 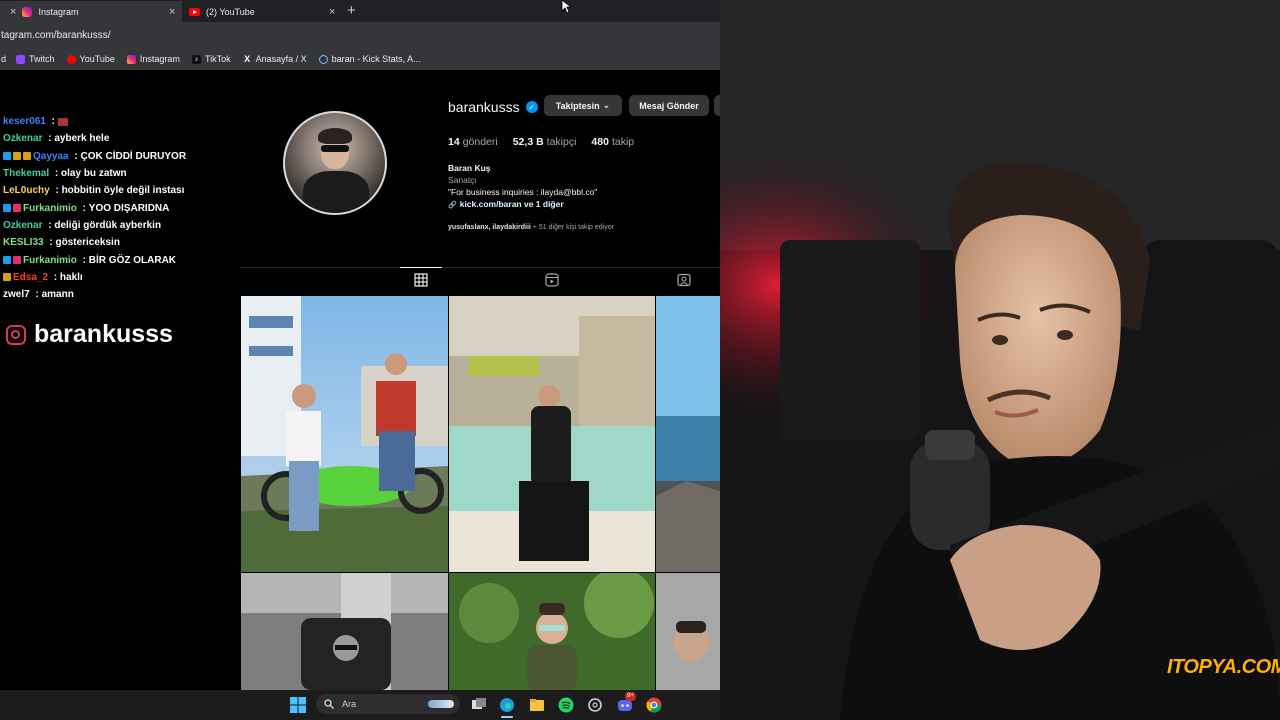 I want to click on chat-username: keser061, so click(x=24, y=122).